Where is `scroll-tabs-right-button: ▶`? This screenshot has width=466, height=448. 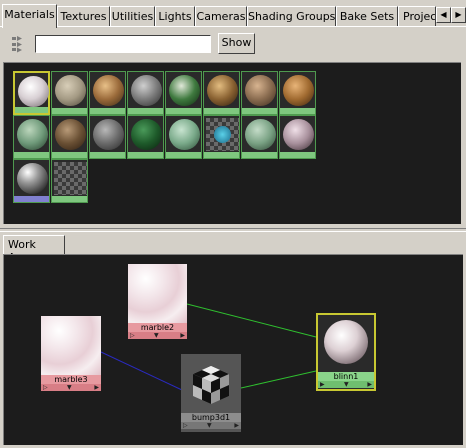 scroll-tabs-right-button: ▶ is located at coordinates (458, 15).